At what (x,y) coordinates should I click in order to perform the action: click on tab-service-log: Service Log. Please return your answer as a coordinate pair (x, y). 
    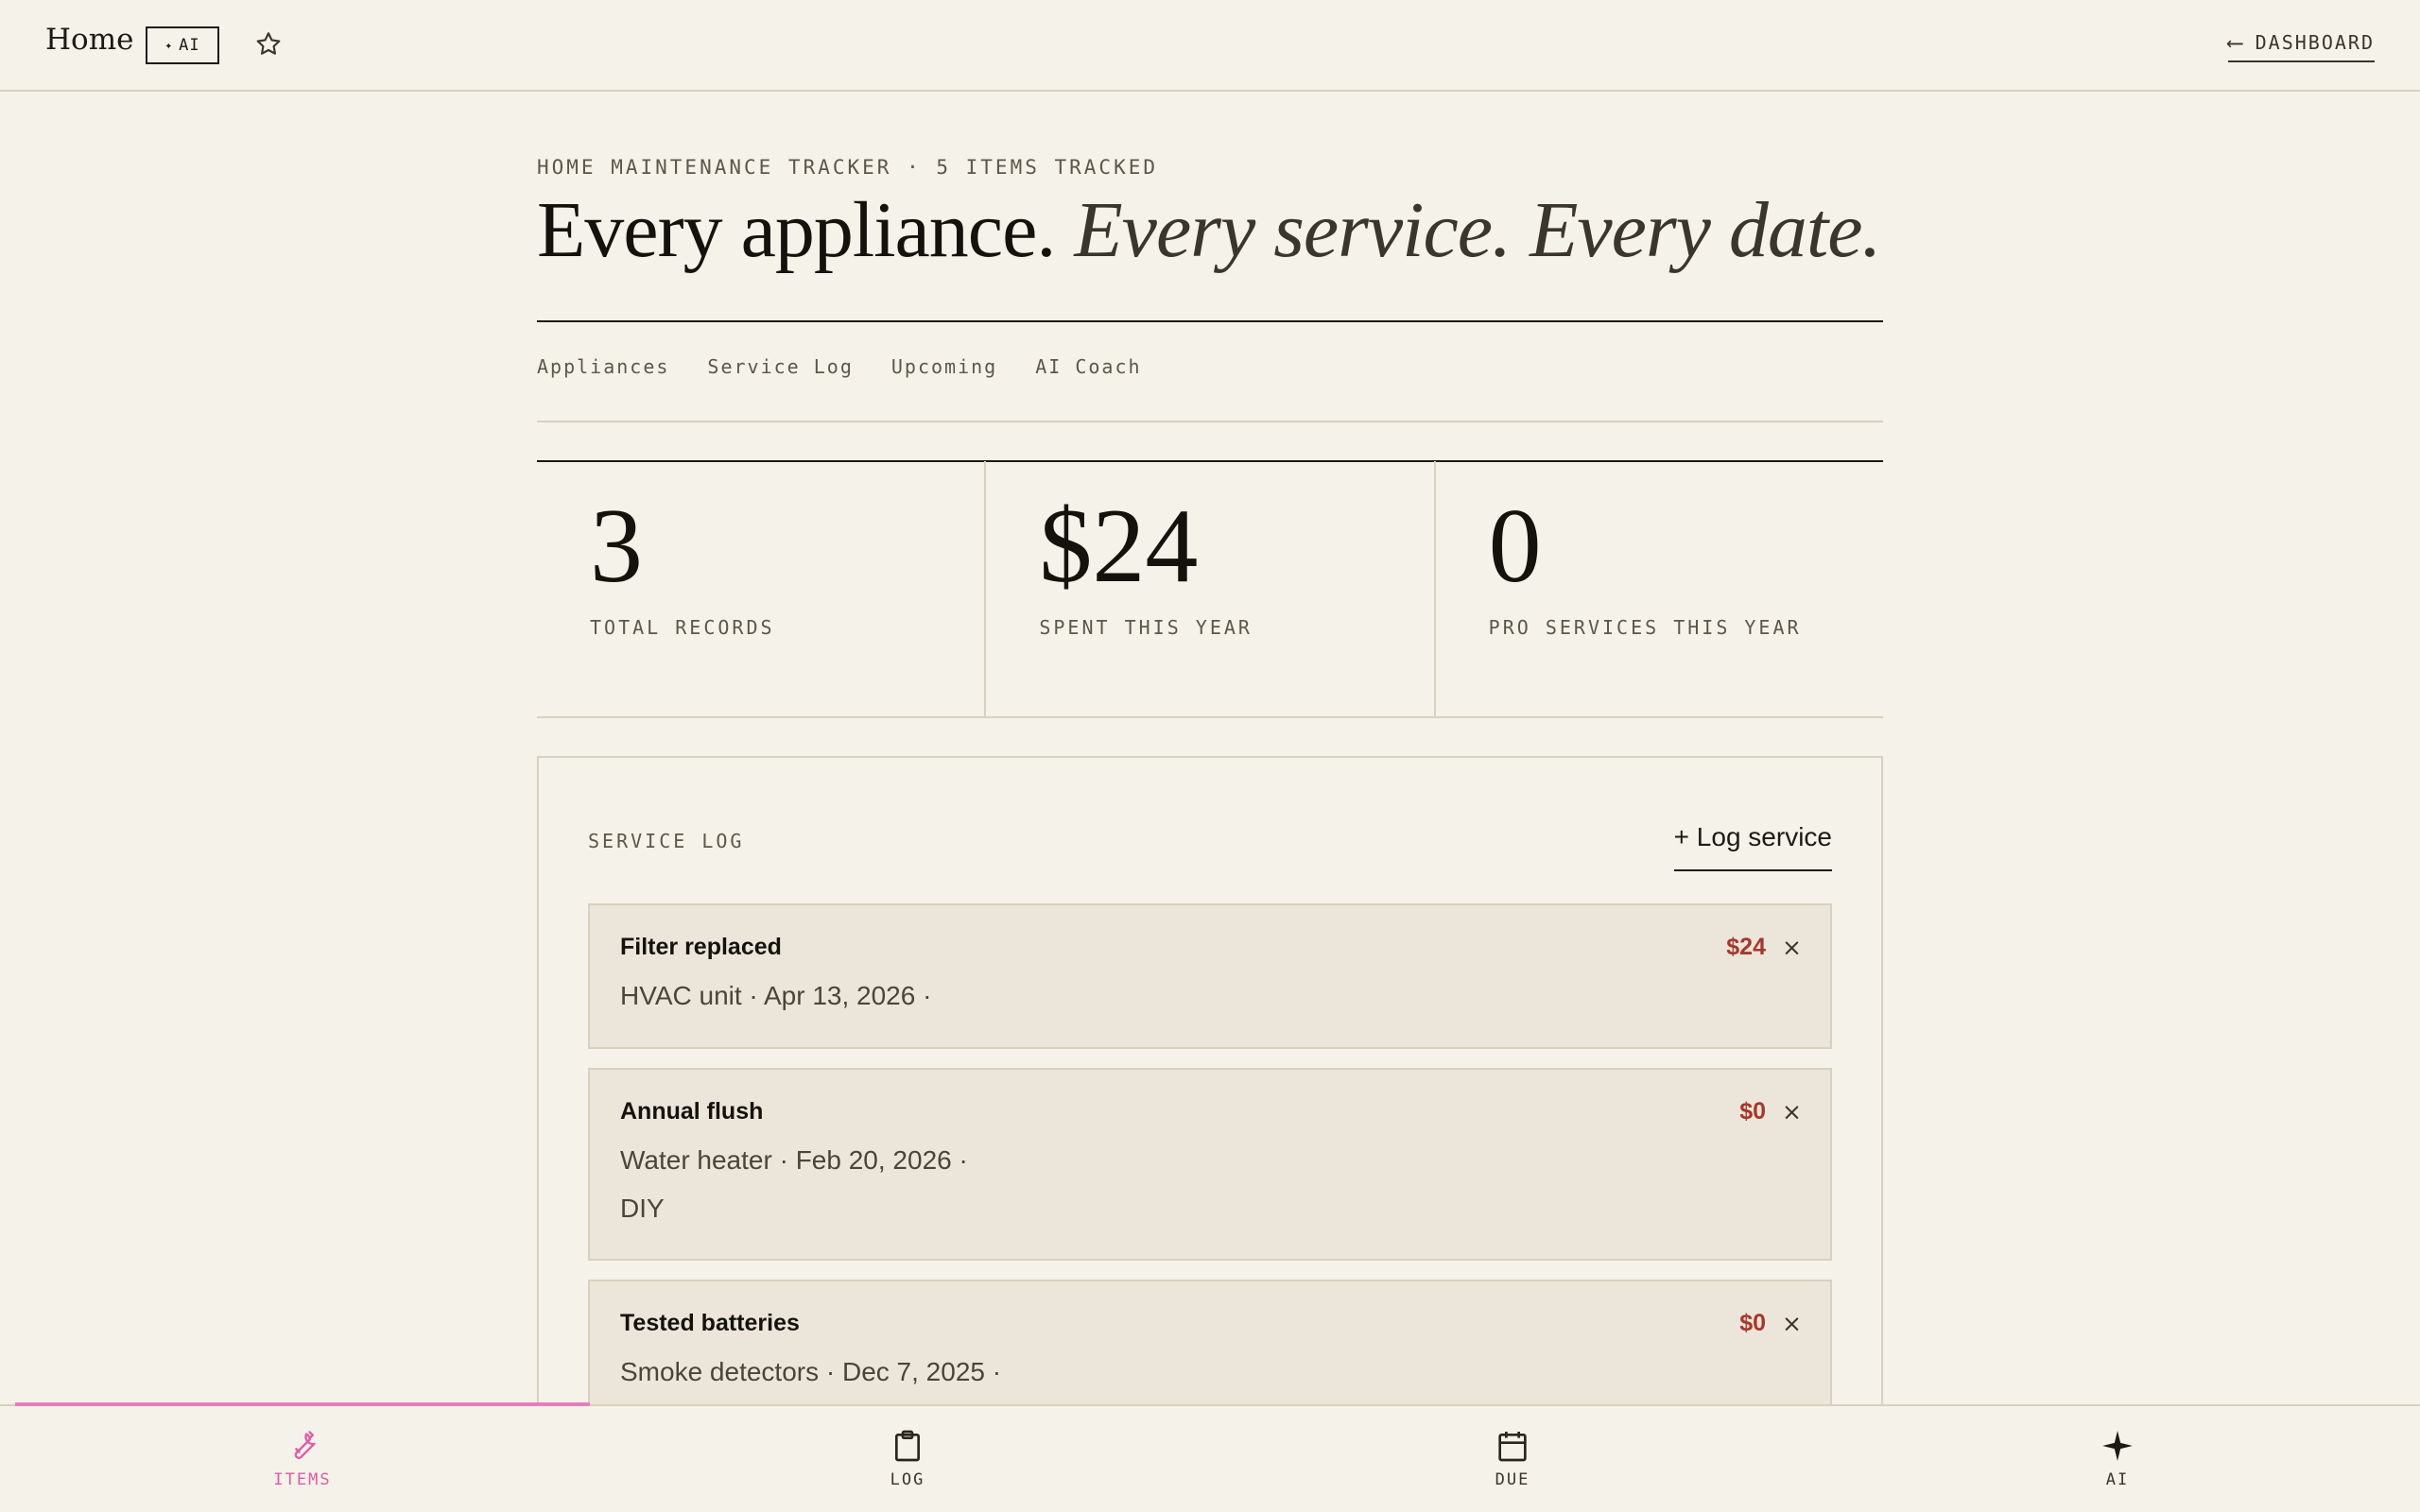
    Looking at the image, I should click on (780, 366).